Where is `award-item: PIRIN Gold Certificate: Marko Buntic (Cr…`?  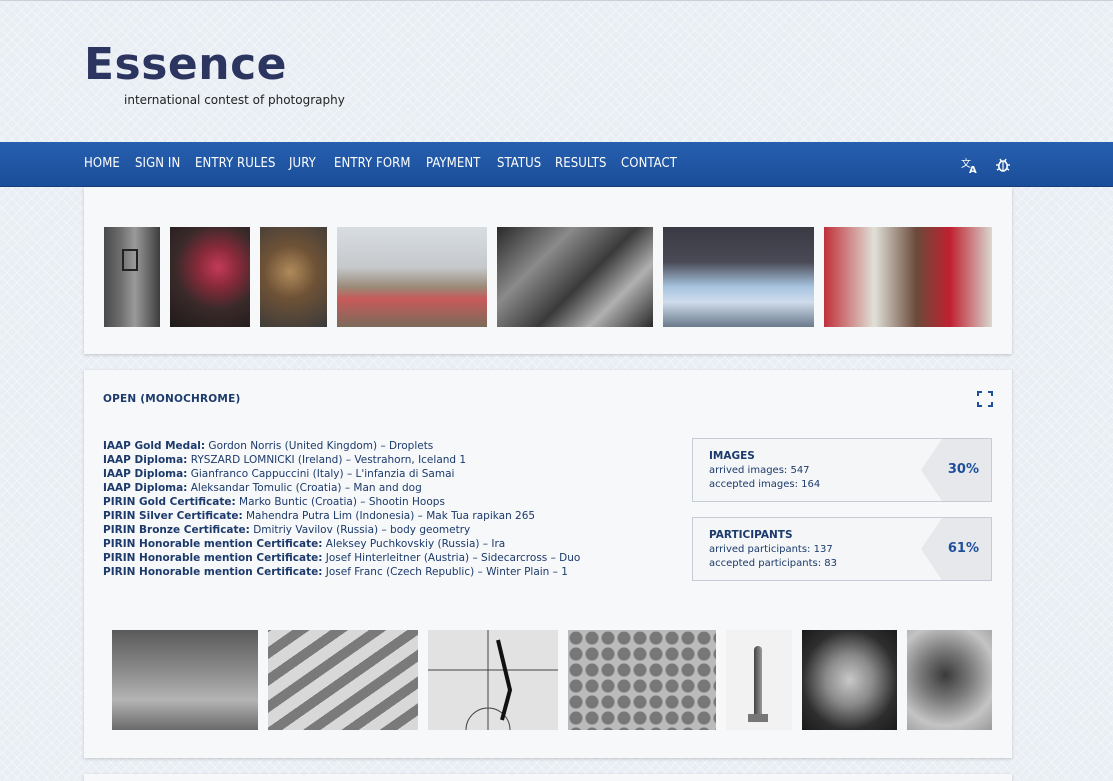
award-item: PIRIN Gold Certificate: Marko Buntic (Cr… is located at coordinates (274, 502).